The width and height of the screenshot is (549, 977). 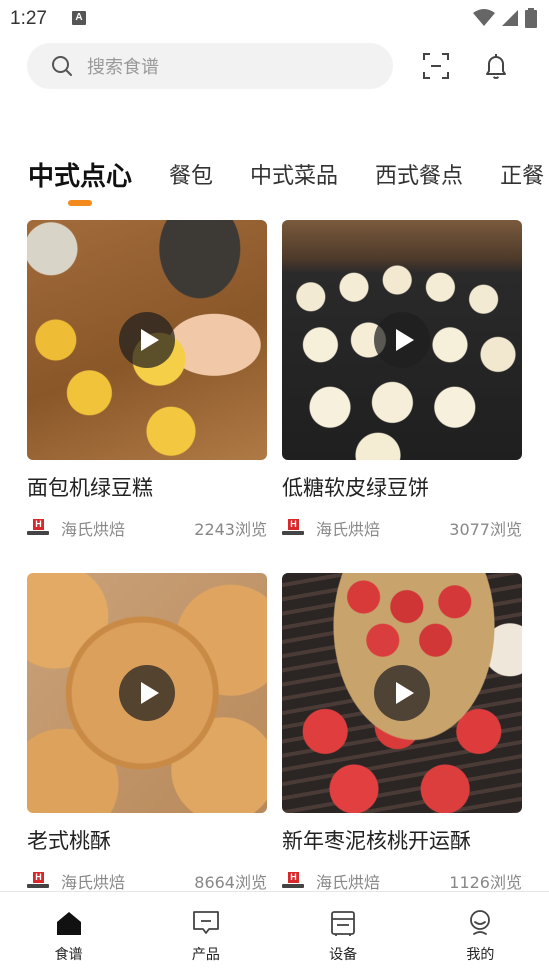 I want to click on recipe-title: 老式桃酥, so click(x=147, y=841).